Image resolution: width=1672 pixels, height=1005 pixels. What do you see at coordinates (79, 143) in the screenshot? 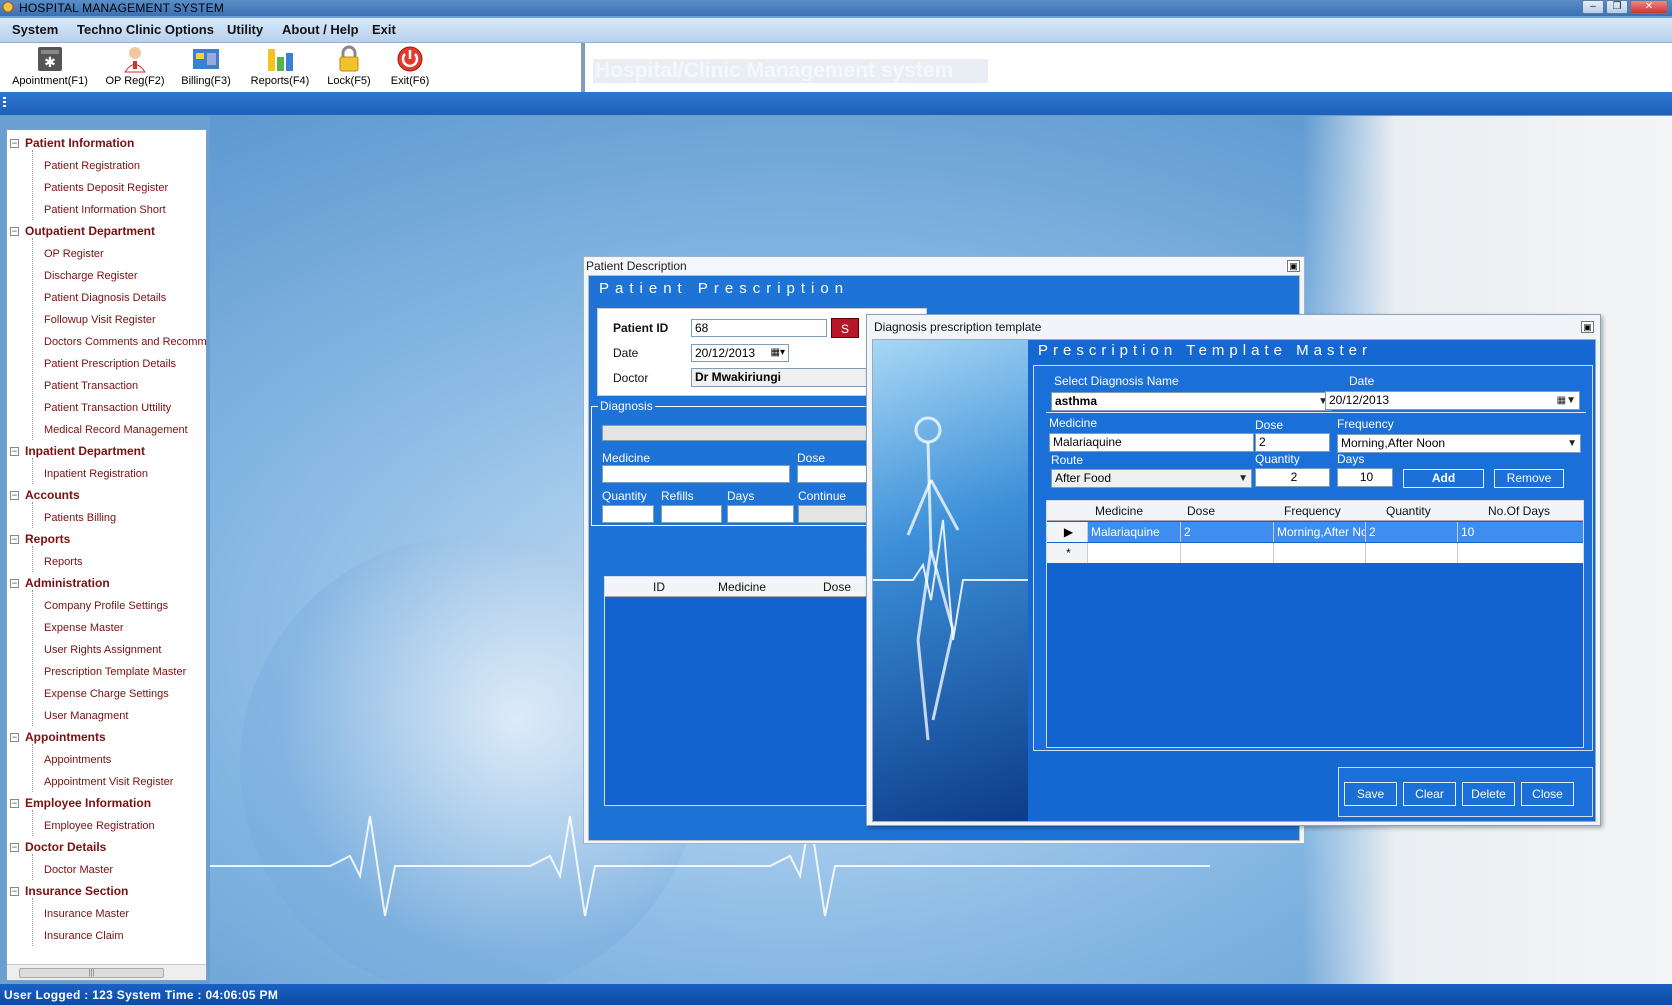
I see `tree-group-patient-information: Patient Information` at bounding box center [79, 143].